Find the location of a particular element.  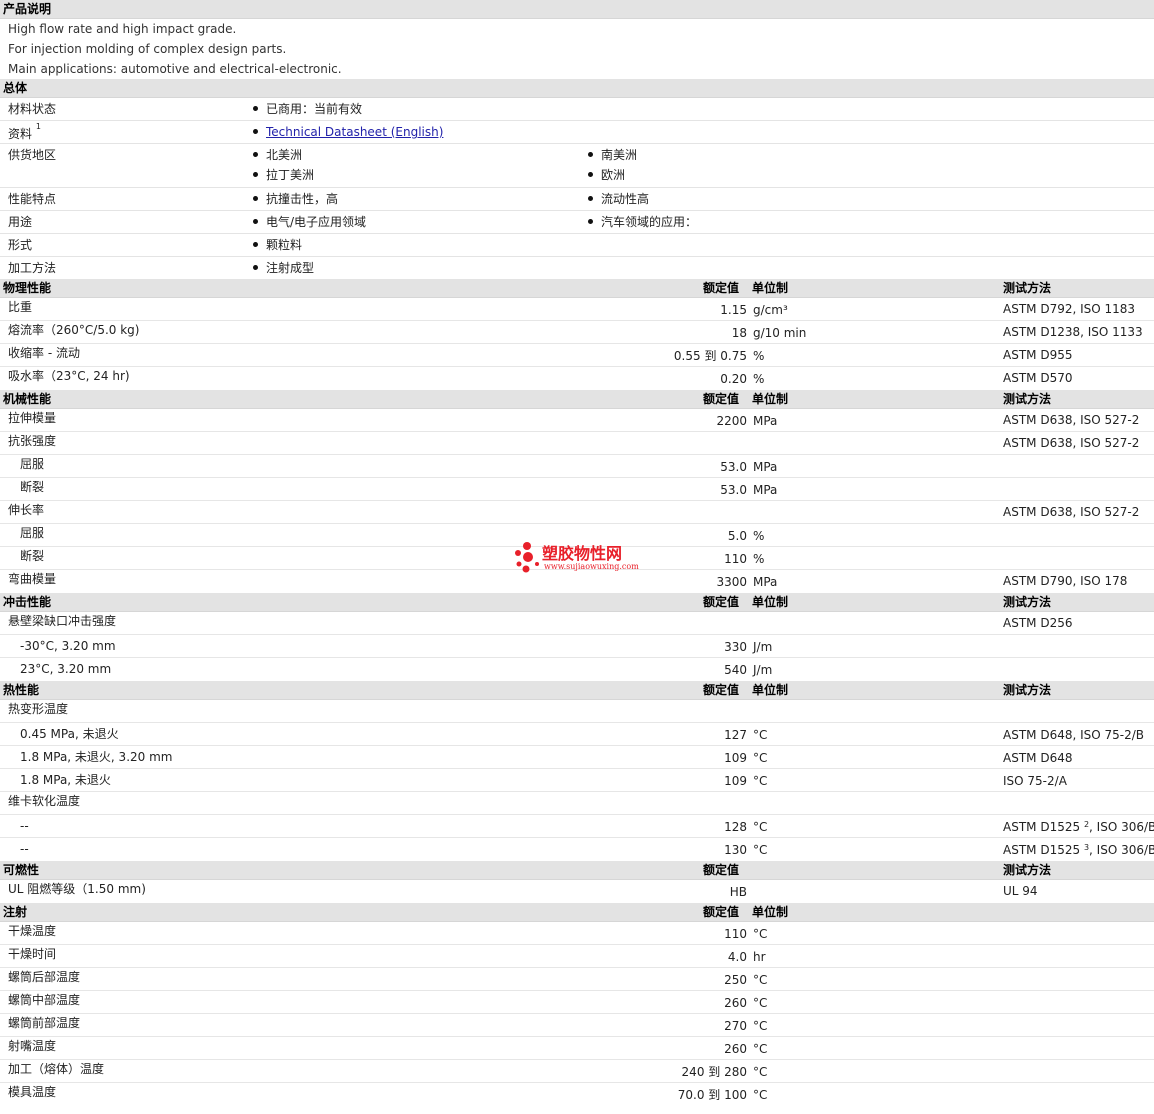

watermark-title: 塑胶物性网 is located at coordinates (582, 553).